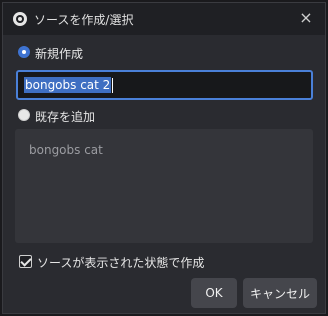 This screenshot has width=328, height=316. Describe the element at coordinates (164, 19) in the screenshot. I see `title-bar: ソースを作成/選択 ×` at that location.